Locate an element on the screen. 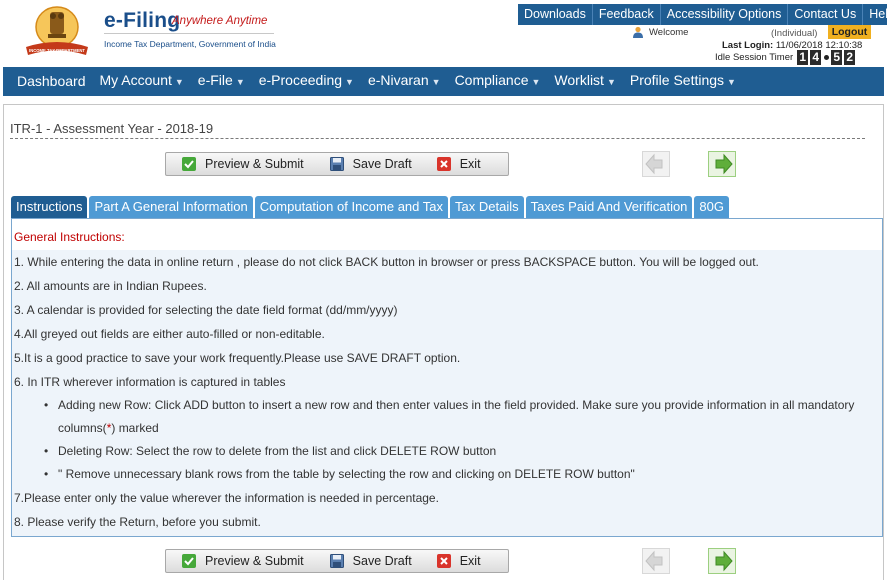  form-toolbar-bottom: Preview & Submit Save Draft Exit is located at coordinates (337, 561).